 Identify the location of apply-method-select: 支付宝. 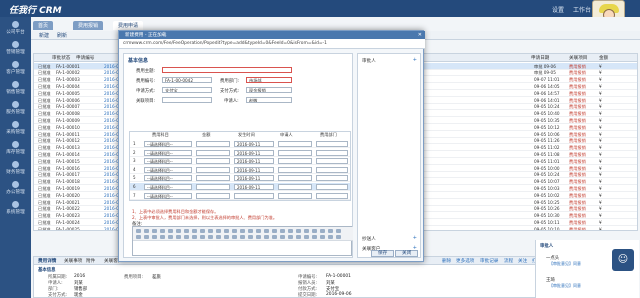
(187, 90).